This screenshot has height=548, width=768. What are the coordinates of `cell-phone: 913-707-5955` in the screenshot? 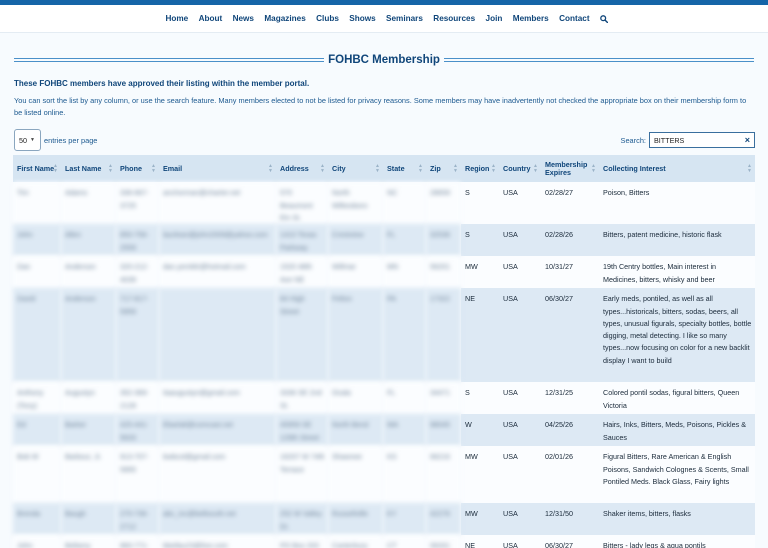 It's located at (137, 475).